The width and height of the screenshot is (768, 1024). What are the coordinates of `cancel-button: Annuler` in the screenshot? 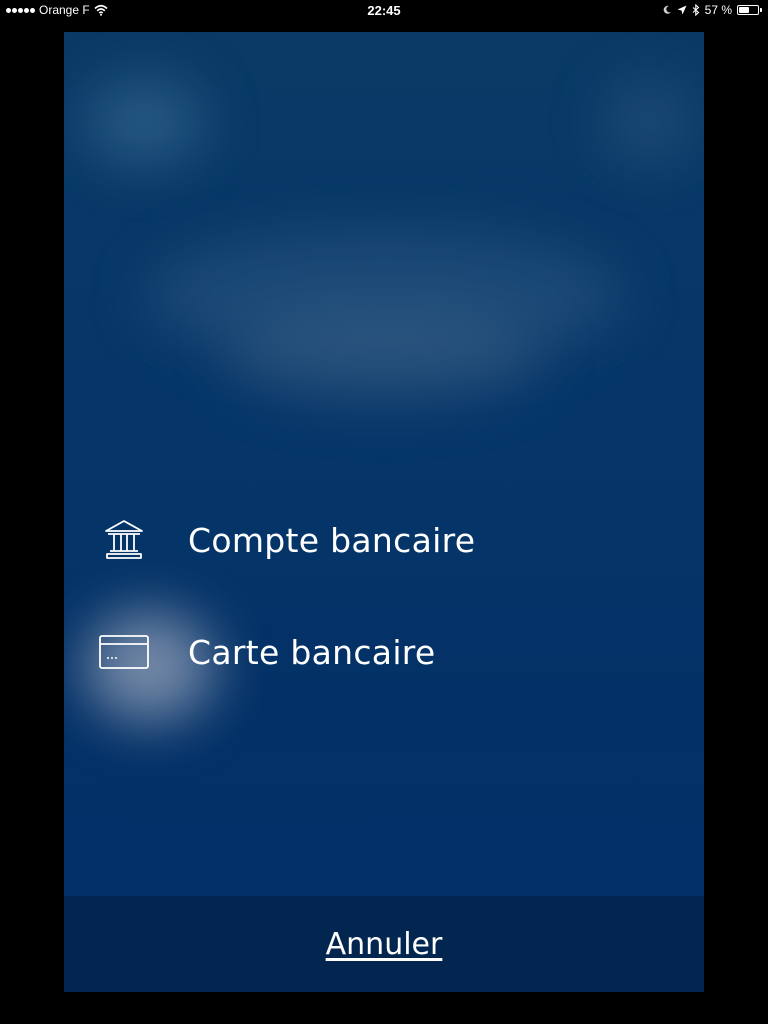 It's located at (384, 944).